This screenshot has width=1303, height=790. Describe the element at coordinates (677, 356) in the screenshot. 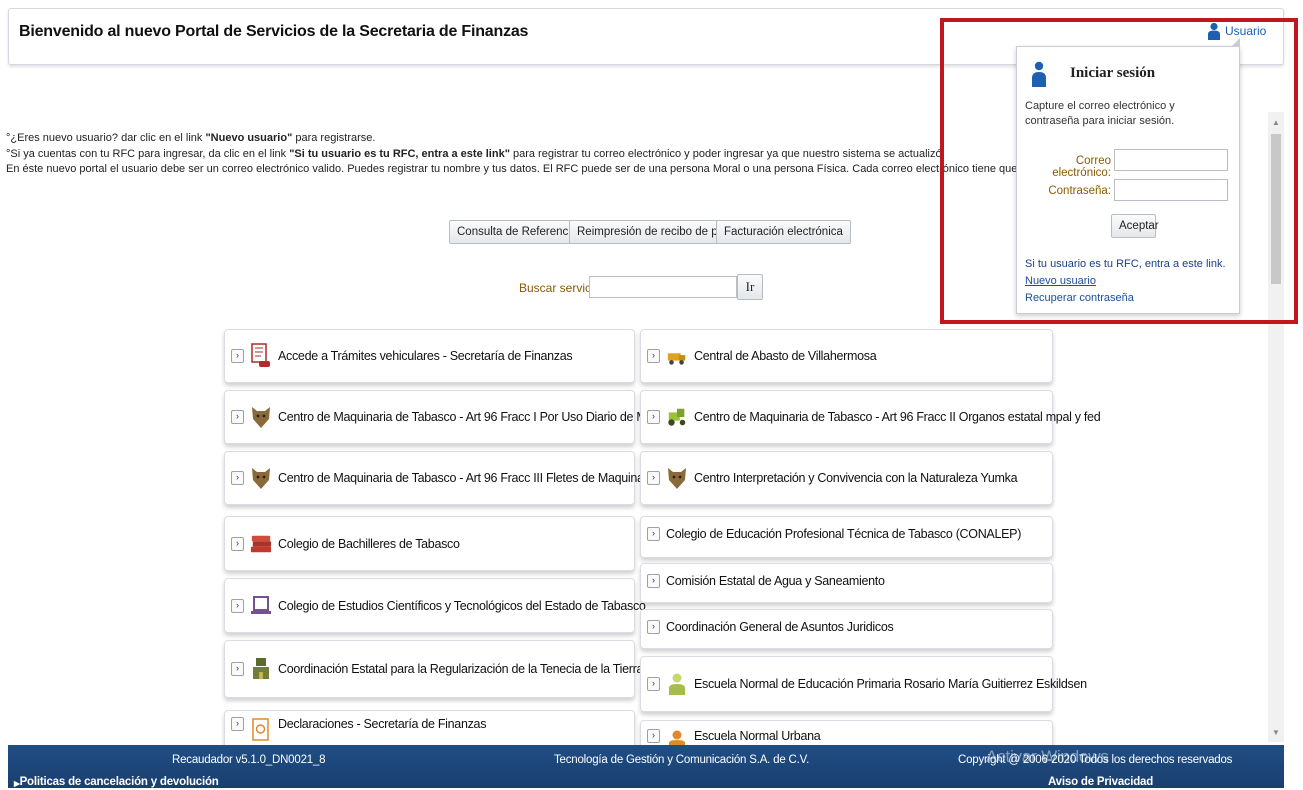

I see `delivery-vehicle-icon` at that location.